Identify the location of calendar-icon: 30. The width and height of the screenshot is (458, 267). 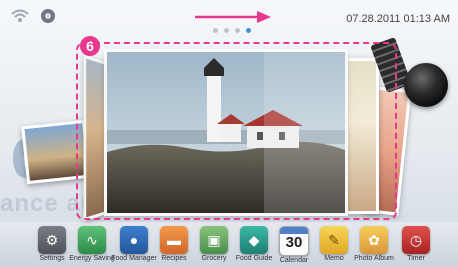
(294, 241).